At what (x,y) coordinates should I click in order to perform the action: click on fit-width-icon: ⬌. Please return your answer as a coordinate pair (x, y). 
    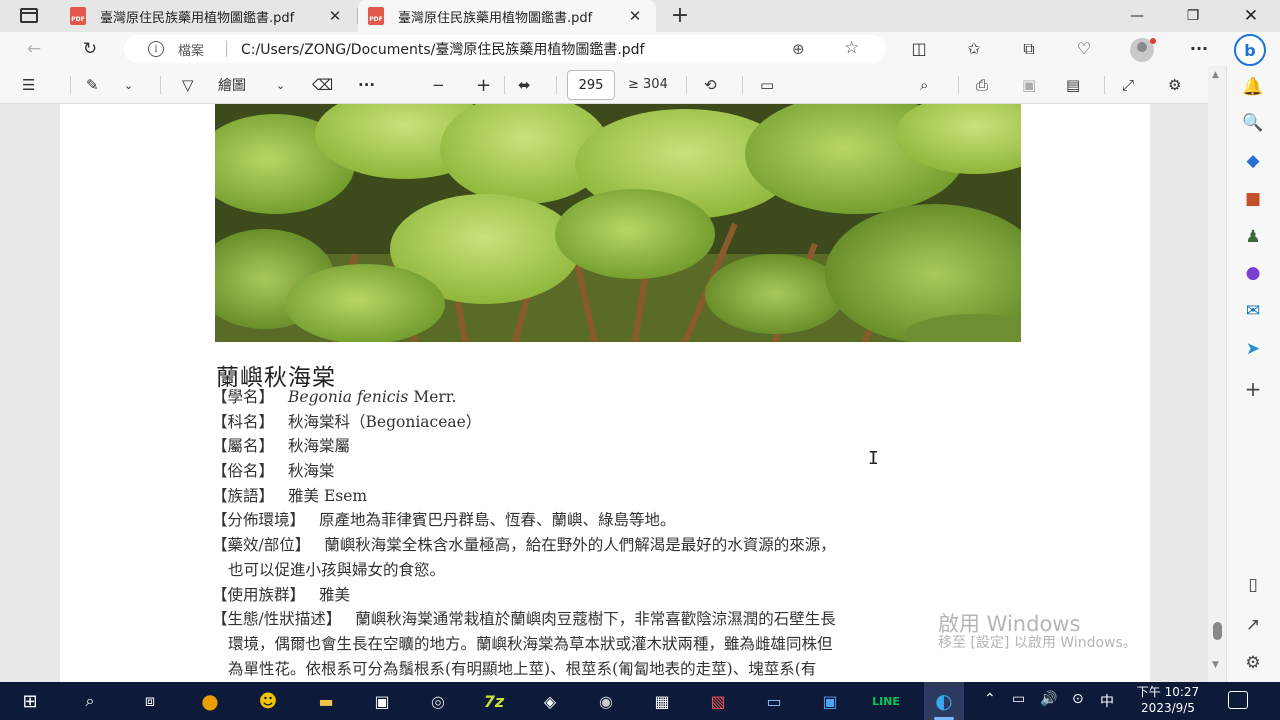
    Looking at the image, I should click on (524, 85).